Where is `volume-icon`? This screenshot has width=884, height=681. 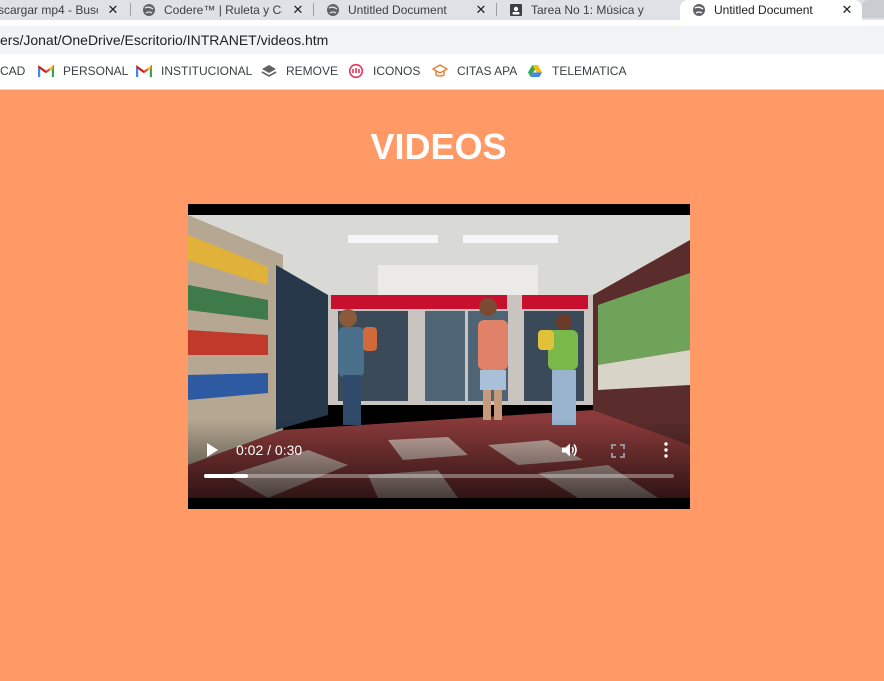 volume-icon is located at coordinates (569, 450).